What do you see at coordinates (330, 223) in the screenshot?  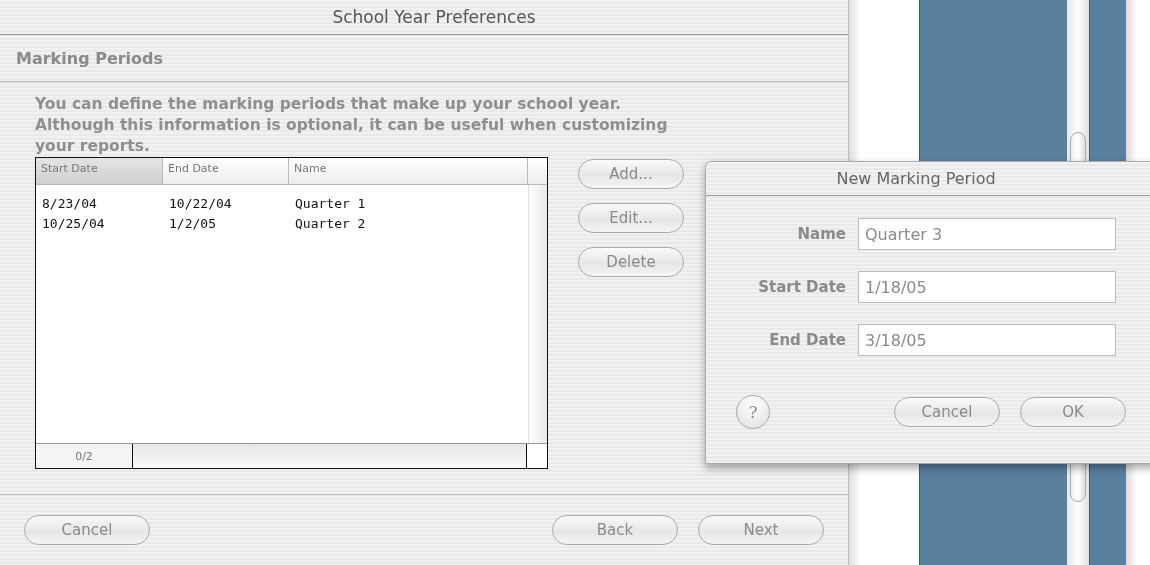 I see `table-cell-text: Quarter 2` at bounding box center [330, 223].